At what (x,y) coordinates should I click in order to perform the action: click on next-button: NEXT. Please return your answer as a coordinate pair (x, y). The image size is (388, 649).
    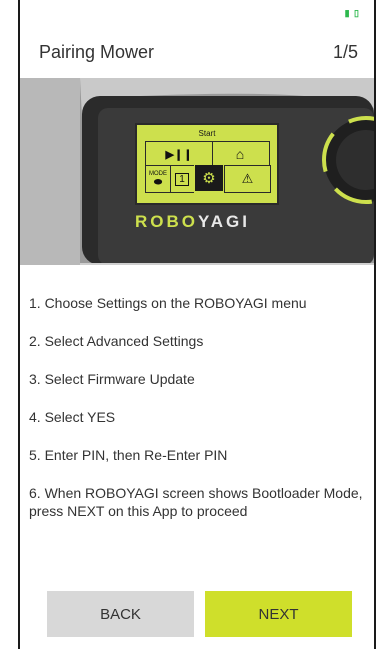
    Looking at the image, I should click on (278, 614).